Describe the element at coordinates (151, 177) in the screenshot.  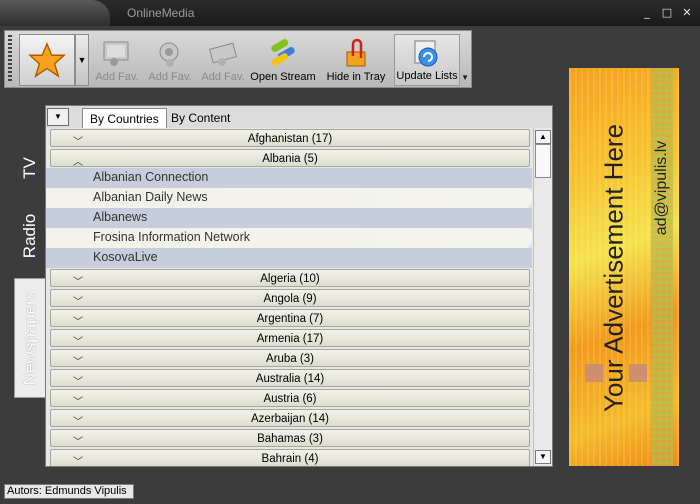
I see `newspaper-name: Albanian Connection` at that location.